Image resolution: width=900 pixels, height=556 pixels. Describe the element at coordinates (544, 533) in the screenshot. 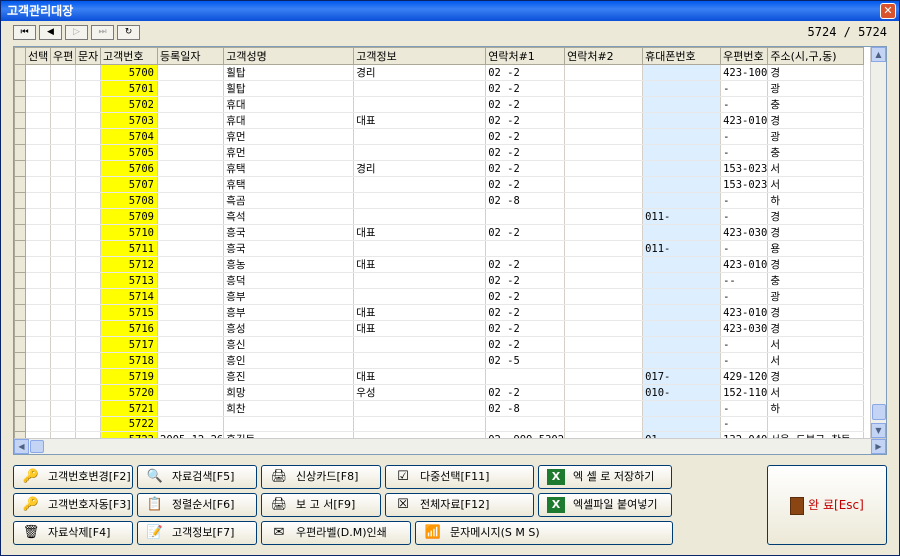

I see `sms-button: 📶 문자메시지(S M S)` at that location.